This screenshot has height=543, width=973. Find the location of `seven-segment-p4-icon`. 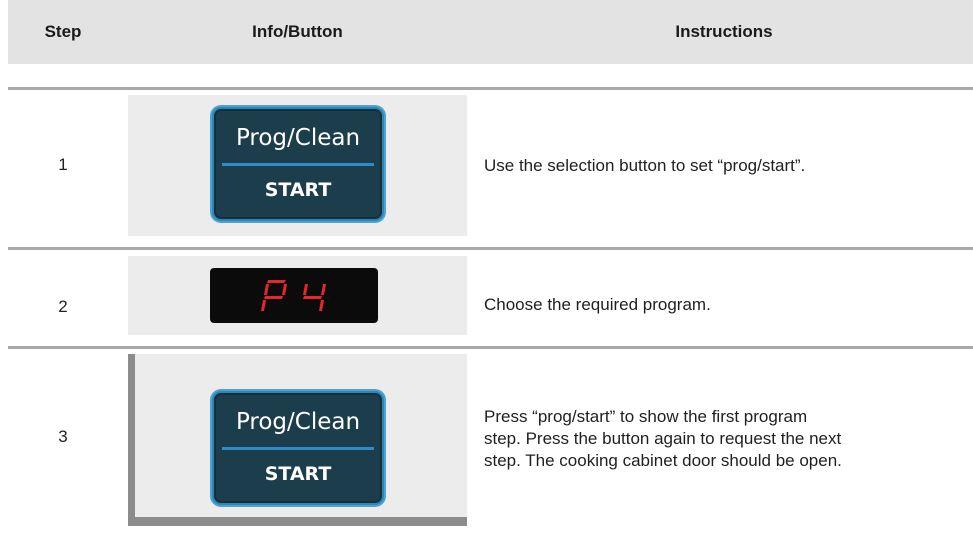

seven-segment-p4-icon is located at coordinates (293, 295).